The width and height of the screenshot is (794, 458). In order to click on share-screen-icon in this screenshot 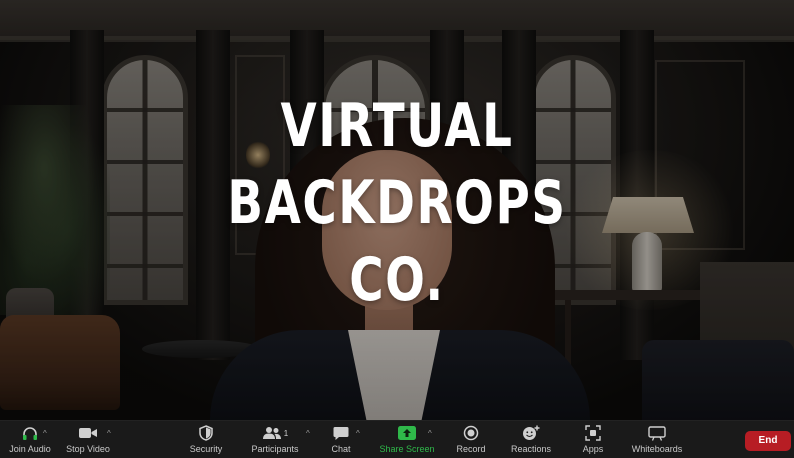, I will do `click(407, 433)`.